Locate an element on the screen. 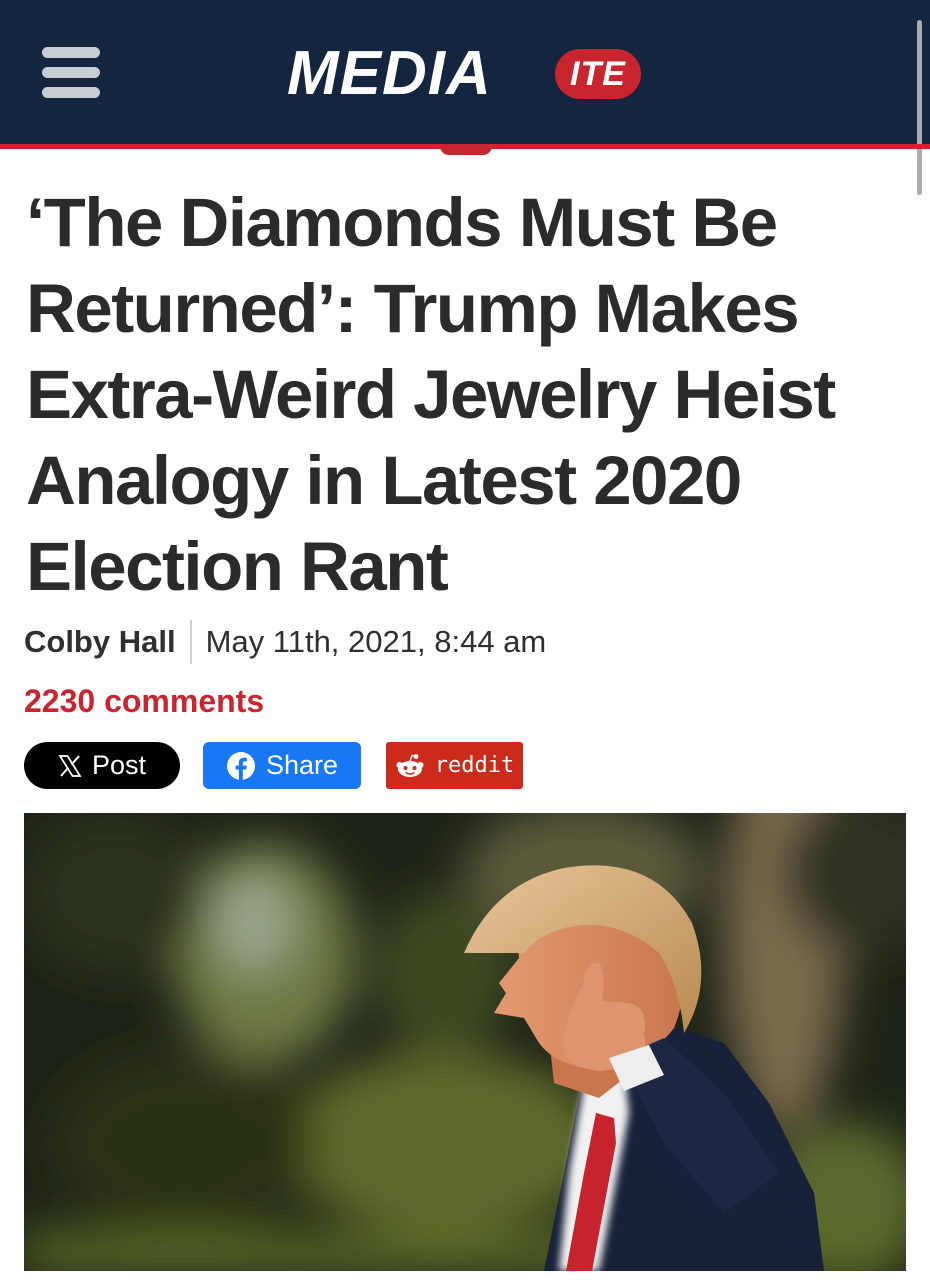 This screenshot has width=930, height=1280. reddit-share-label: reddit is located at coordinates (474, 765).